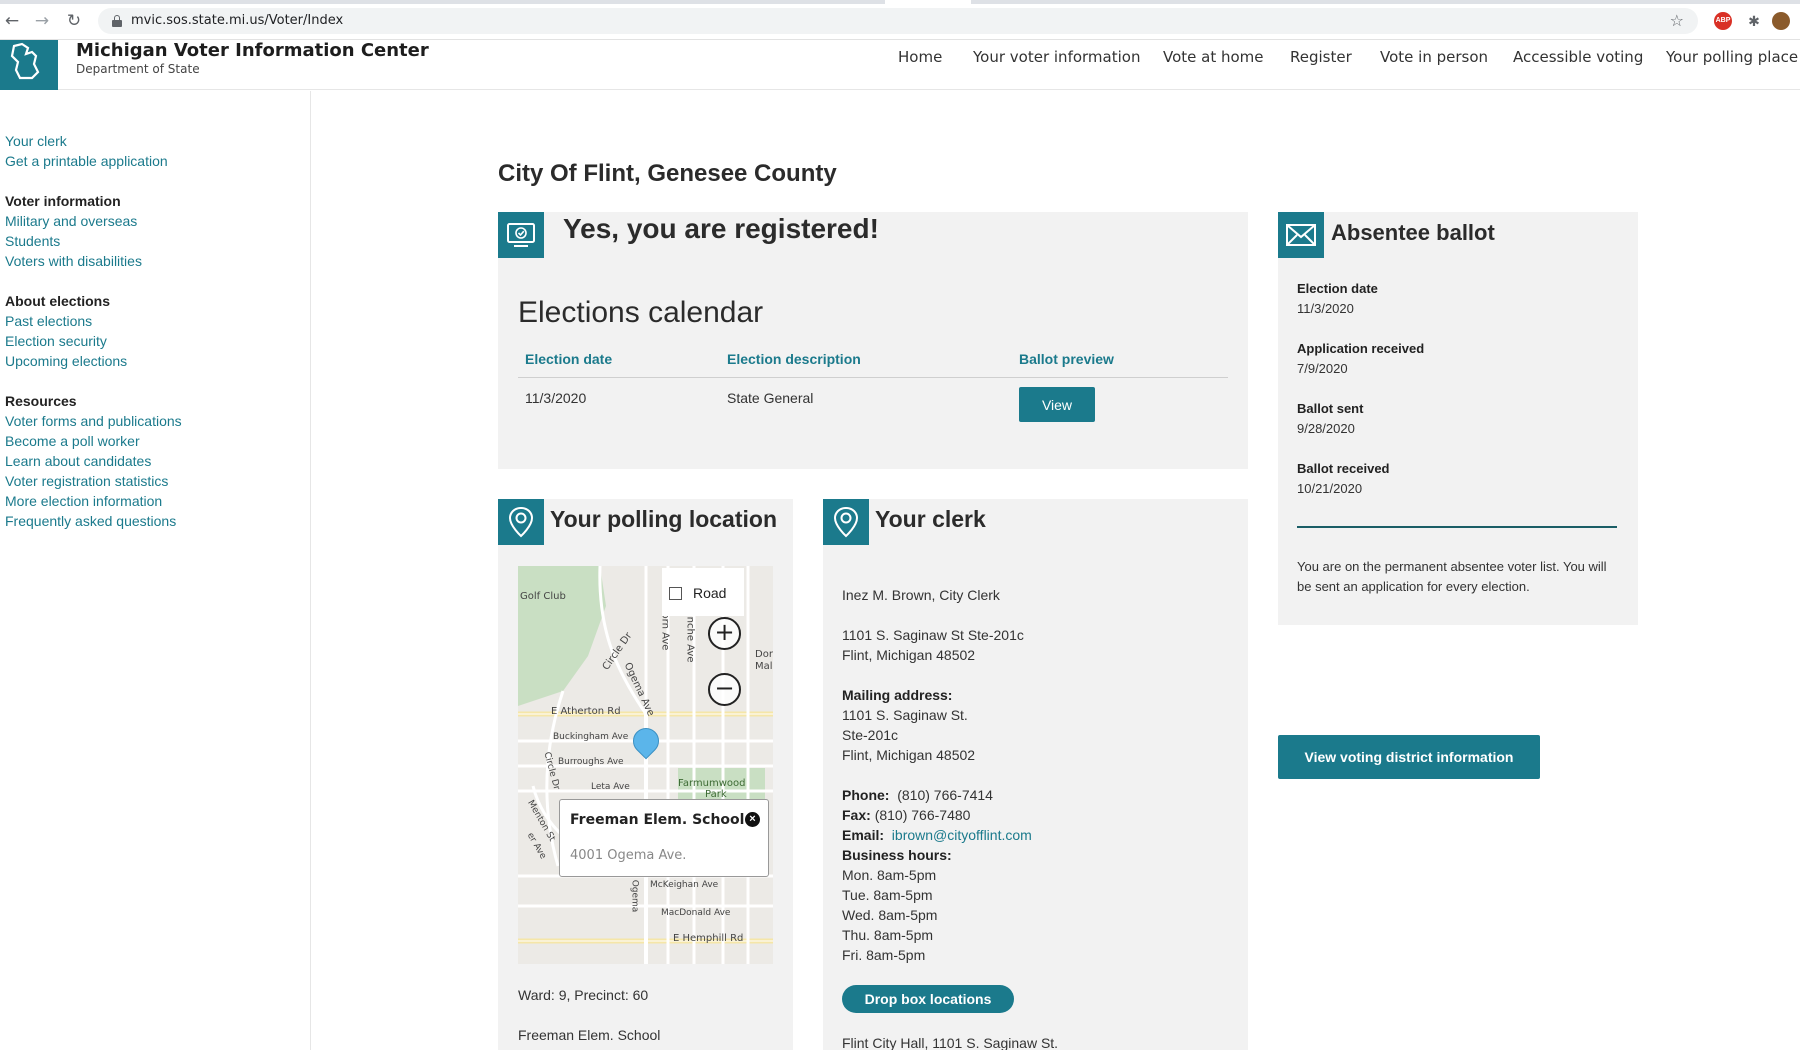 This screenshot has height=1050, width=1800. What do you see at coordinates (86, 161) in the screenshot?
I see `sidebar-link-printable-application: Get a printable application` at bounding box center [86, 161].